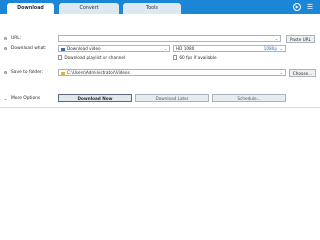 The width and height of the screenshot is (320, 240). What do you see at coordinates (229, 48) in the screenshot?
I see `quality-select: HD 1080 1080p ⌄` at bounding box center [229, 48].